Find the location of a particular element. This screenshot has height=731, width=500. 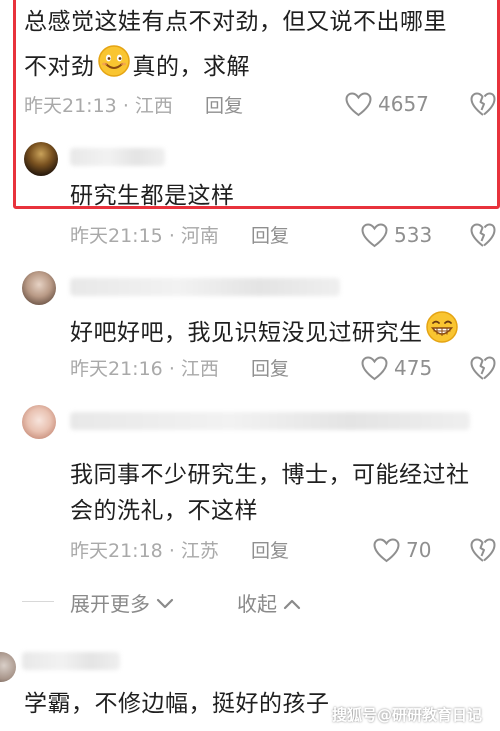

collapse-label: 收起 is located at coordinates (257, 604).